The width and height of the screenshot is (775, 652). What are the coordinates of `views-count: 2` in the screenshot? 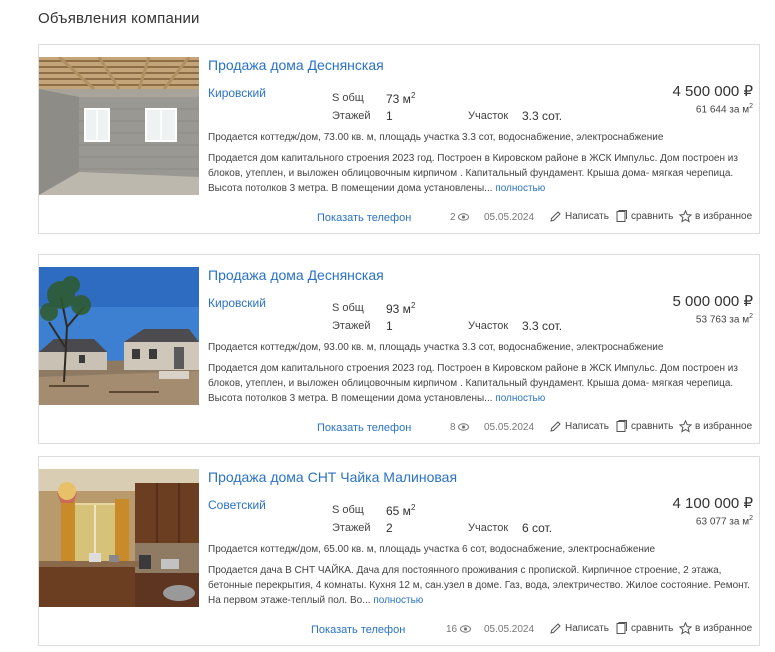 It's located at (460, 217).